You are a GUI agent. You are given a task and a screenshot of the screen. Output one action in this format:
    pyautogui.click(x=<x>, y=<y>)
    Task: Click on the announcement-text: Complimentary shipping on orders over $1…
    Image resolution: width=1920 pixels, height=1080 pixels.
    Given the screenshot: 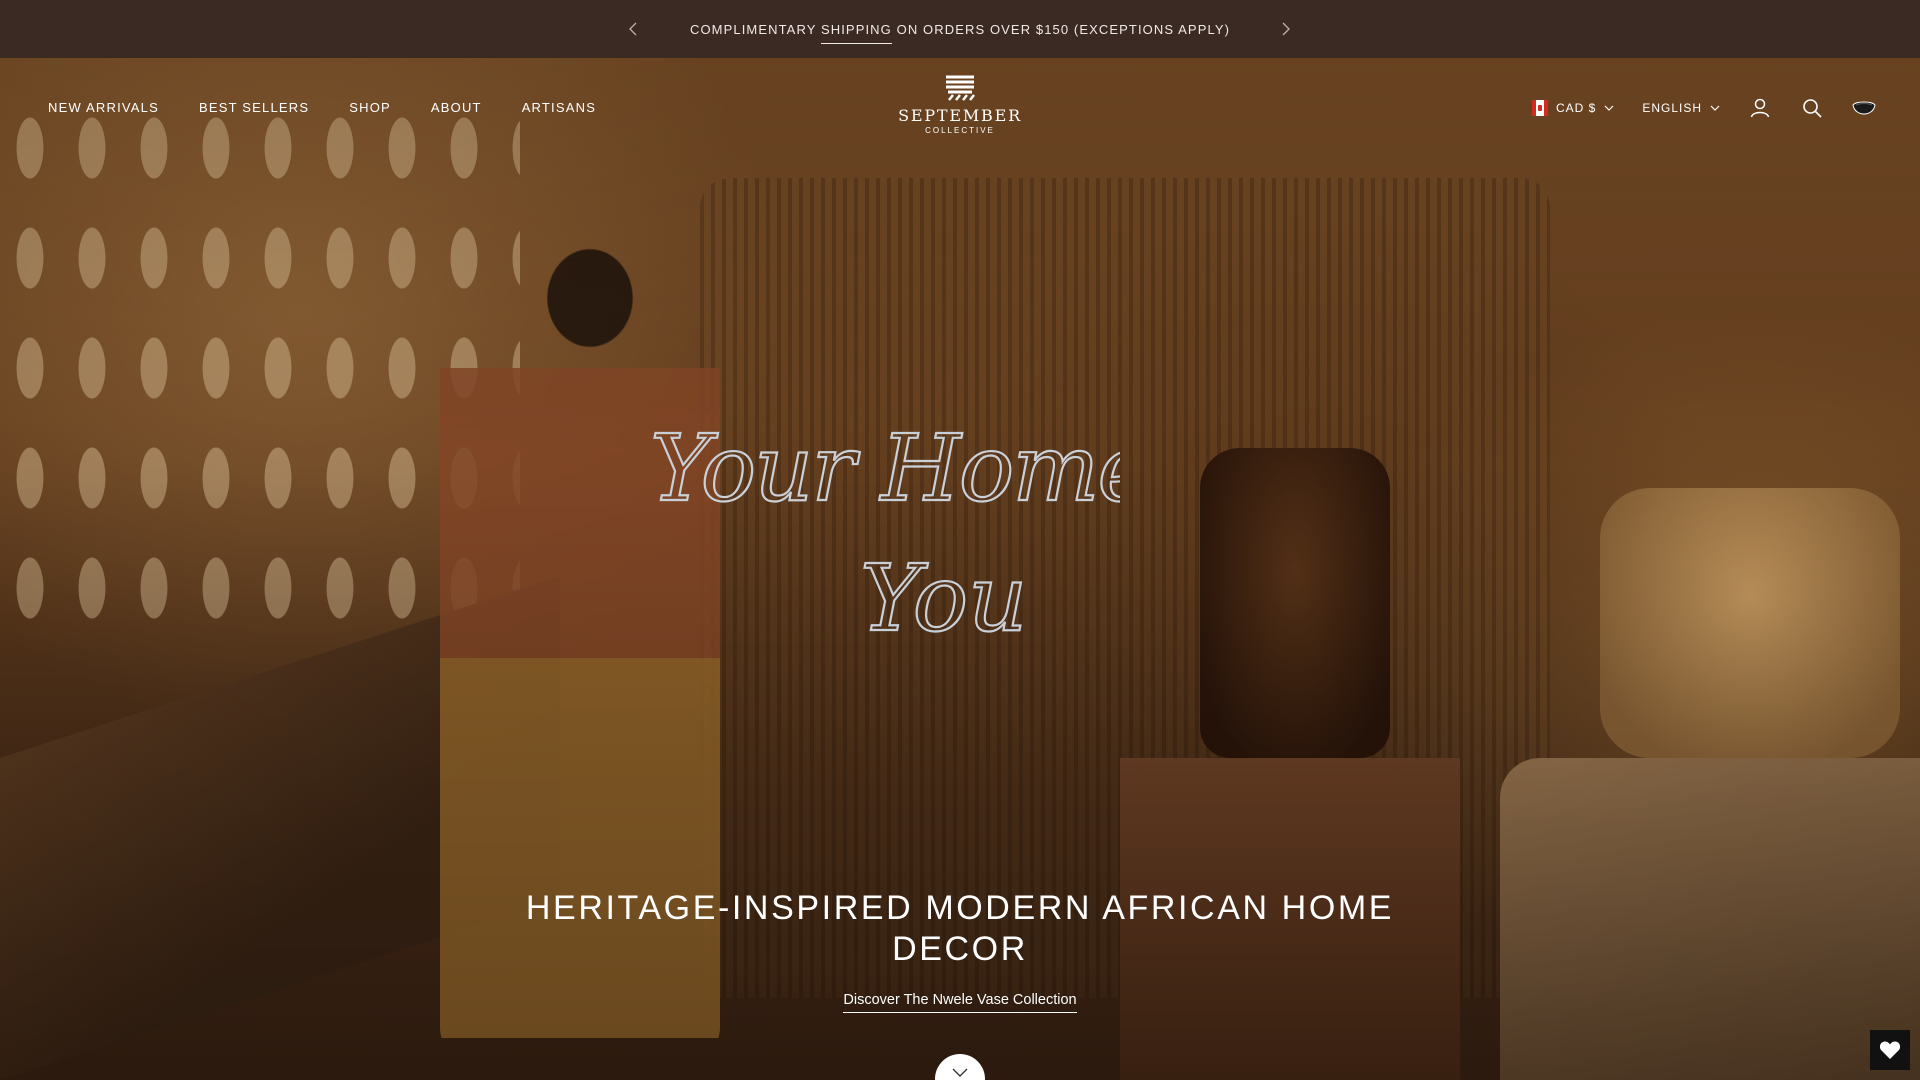 What is the action you would take?
    pyautogui.click(x=960, y=32)
    